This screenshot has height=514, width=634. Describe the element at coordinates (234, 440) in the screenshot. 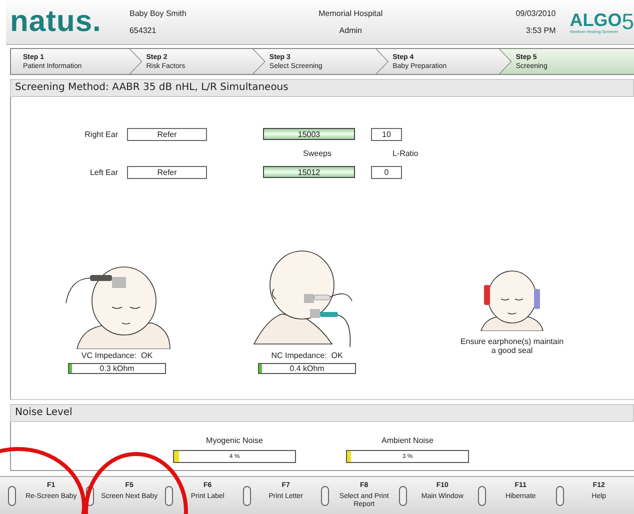

I see `noise-label: Myogenic Noise` at that location.